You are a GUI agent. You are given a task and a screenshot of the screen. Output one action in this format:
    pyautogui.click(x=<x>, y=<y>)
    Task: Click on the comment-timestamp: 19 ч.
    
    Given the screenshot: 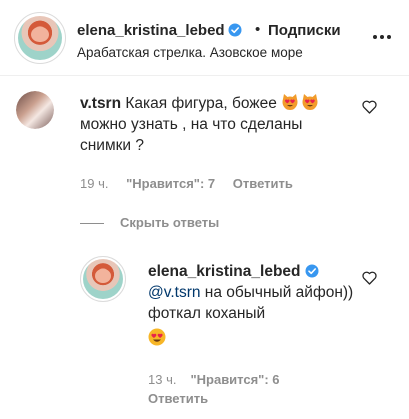 What is the action you would take?
    pyautogui.click(x=94, y=183)
    